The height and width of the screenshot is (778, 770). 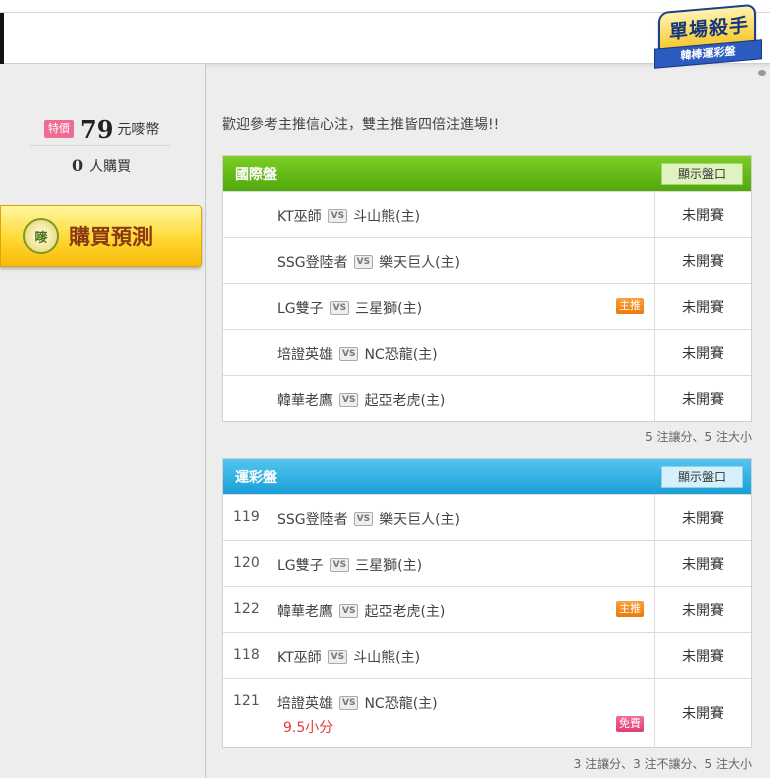 What do you see at coordinates (439, 713) in the screenshot?
I see `match-cell: 121 培證英雄 VS NC恐龍(主) 9.5小分 免費` at bounding box center [439, 713].